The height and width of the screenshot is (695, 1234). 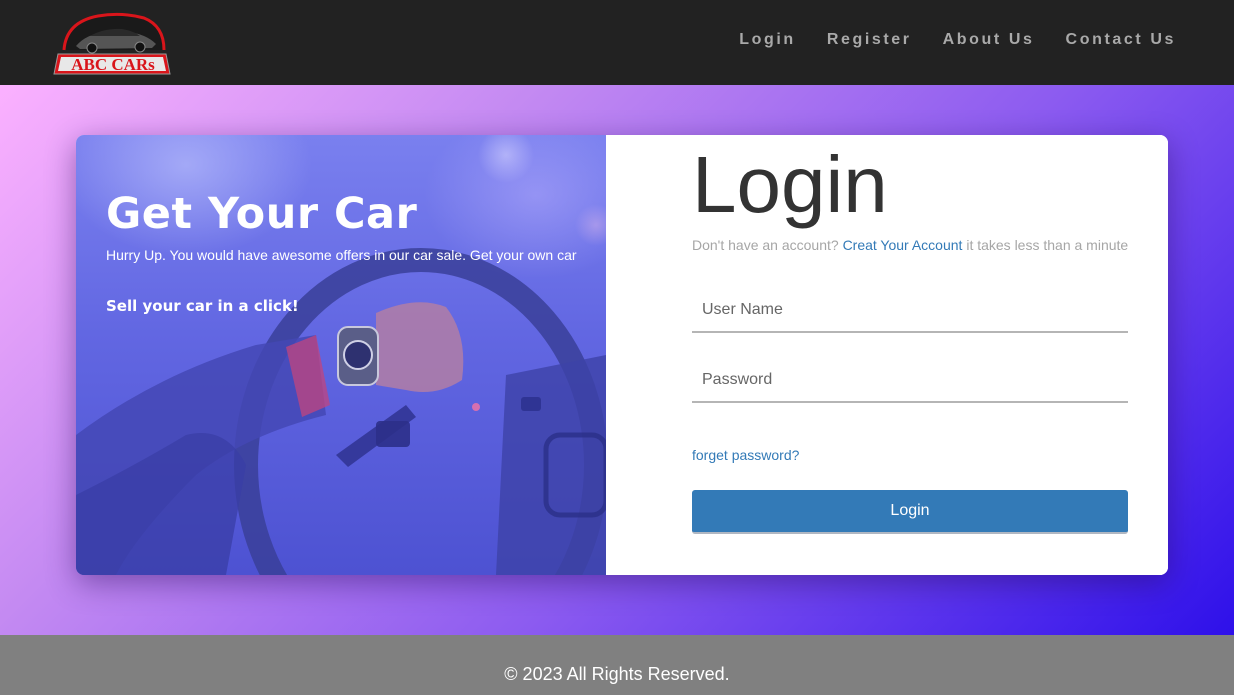 What do you see at coordinates (262, 214) in the screenshot?
I see `hero-title: Get Your Car` at bounding box center [262, 214].